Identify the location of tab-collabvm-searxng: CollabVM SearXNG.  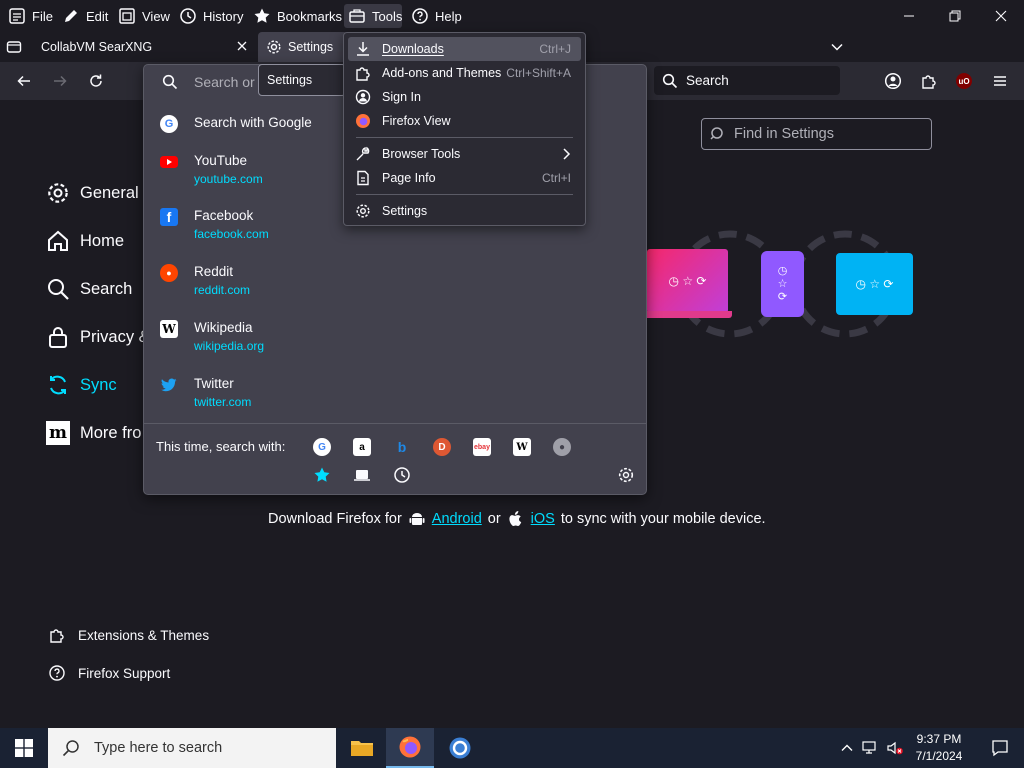
(145, 47).